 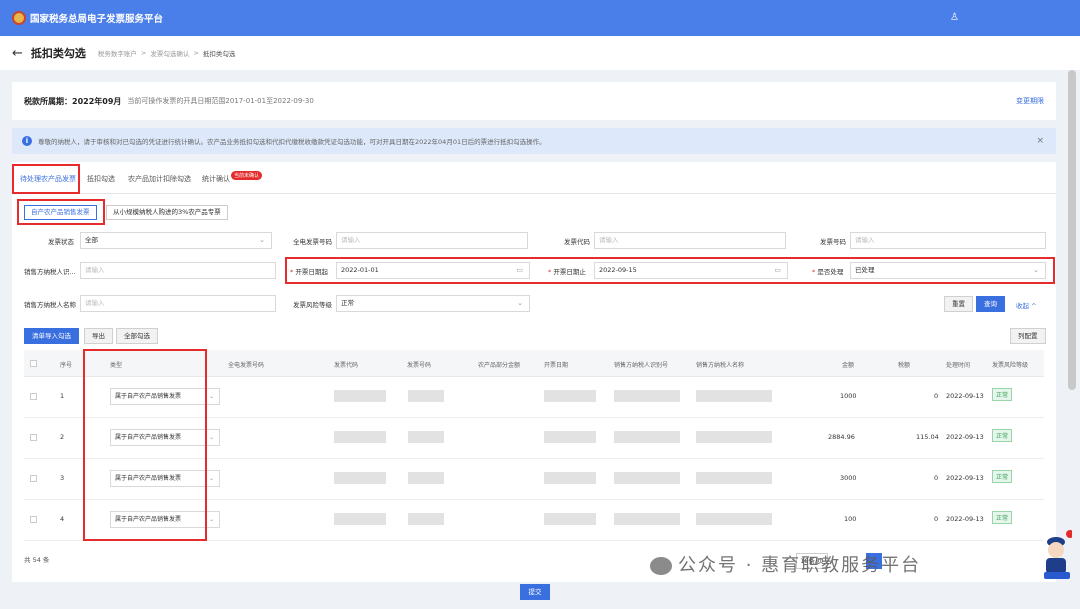 I want to click on mascot-assistant-icon, so click(x=1057, y=554).